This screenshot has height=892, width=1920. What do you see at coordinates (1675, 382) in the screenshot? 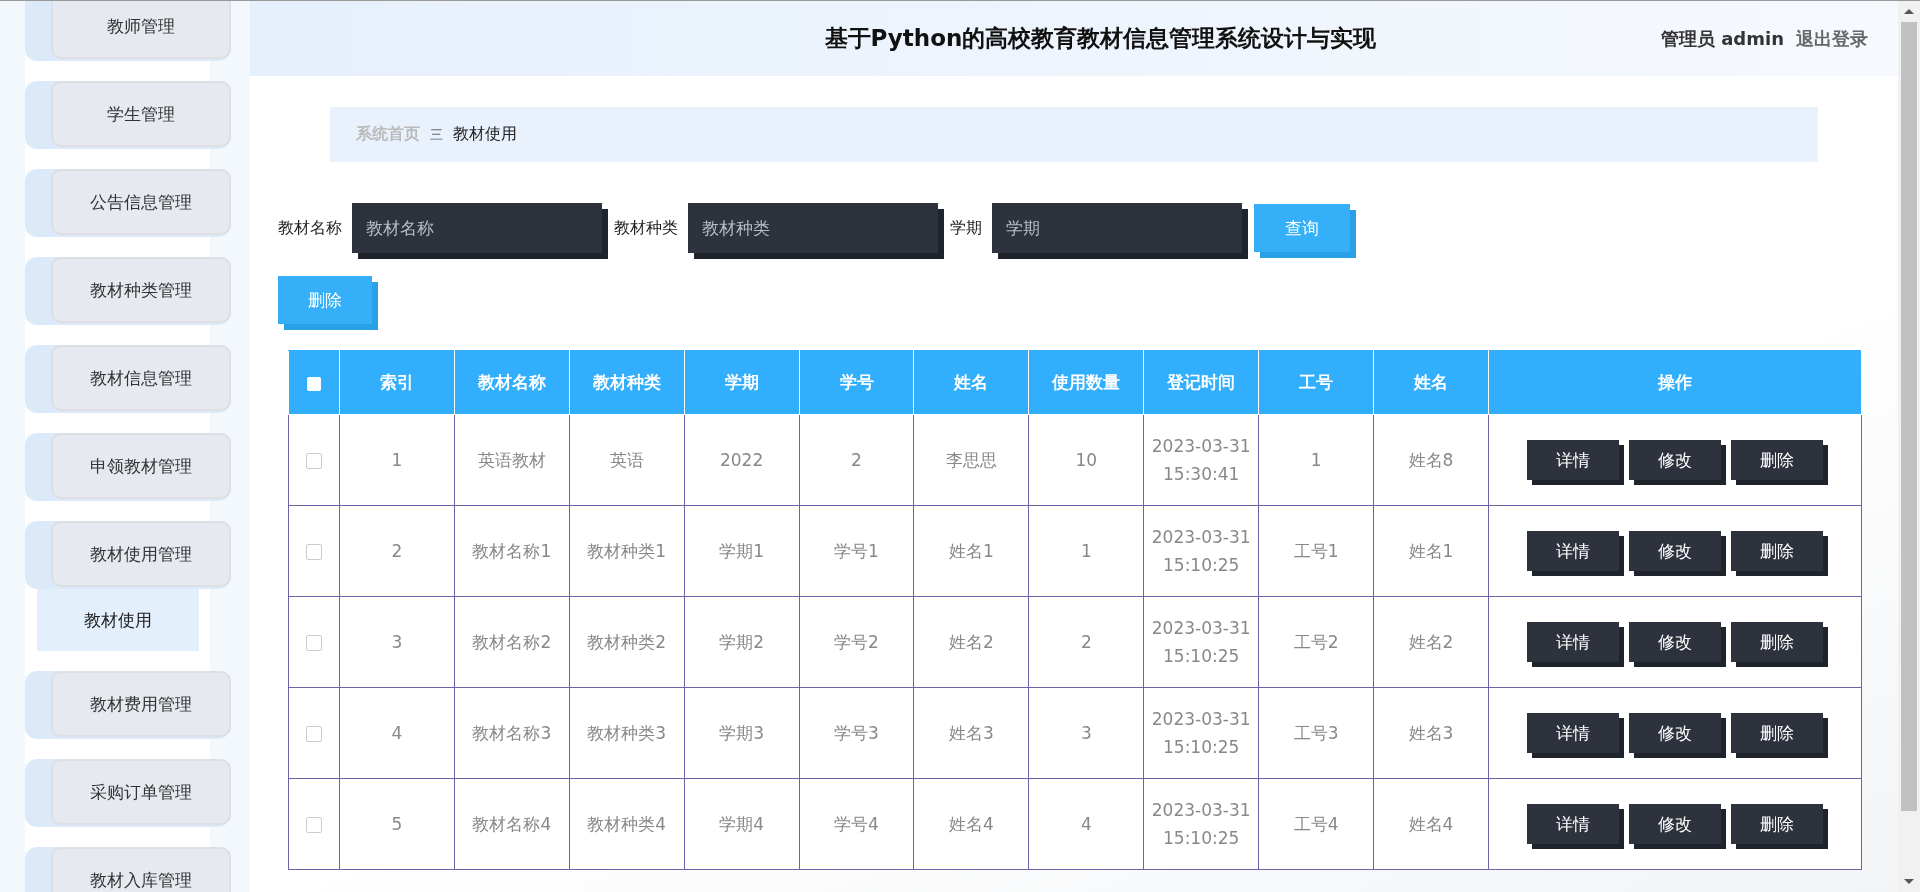
I see `column-header: 操作` at bounding box center [1675, 382].